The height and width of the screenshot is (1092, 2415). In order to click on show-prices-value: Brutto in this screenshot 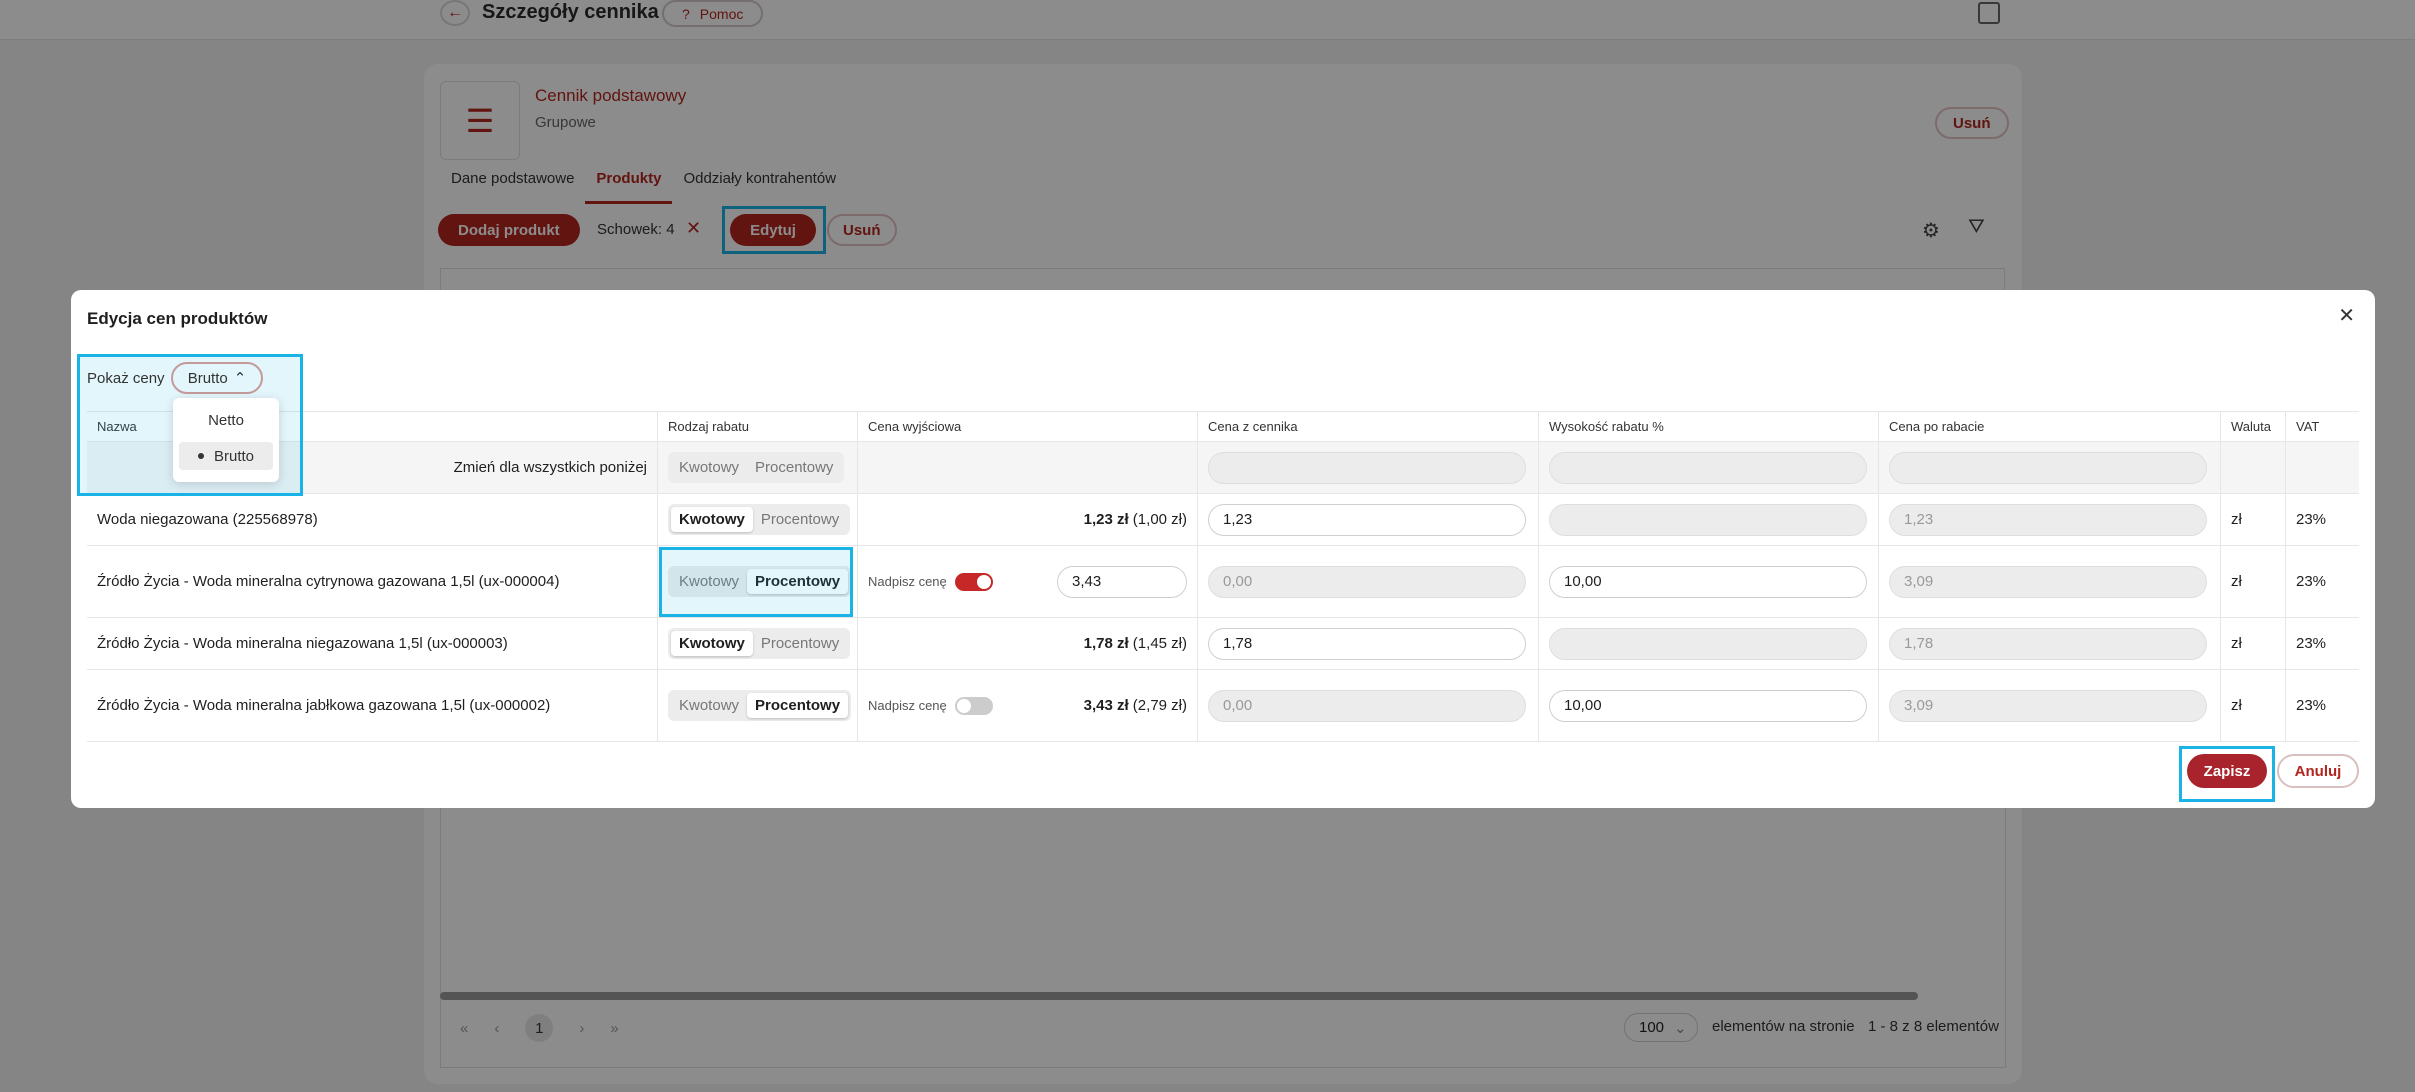, I will do `click(207, 378)`.